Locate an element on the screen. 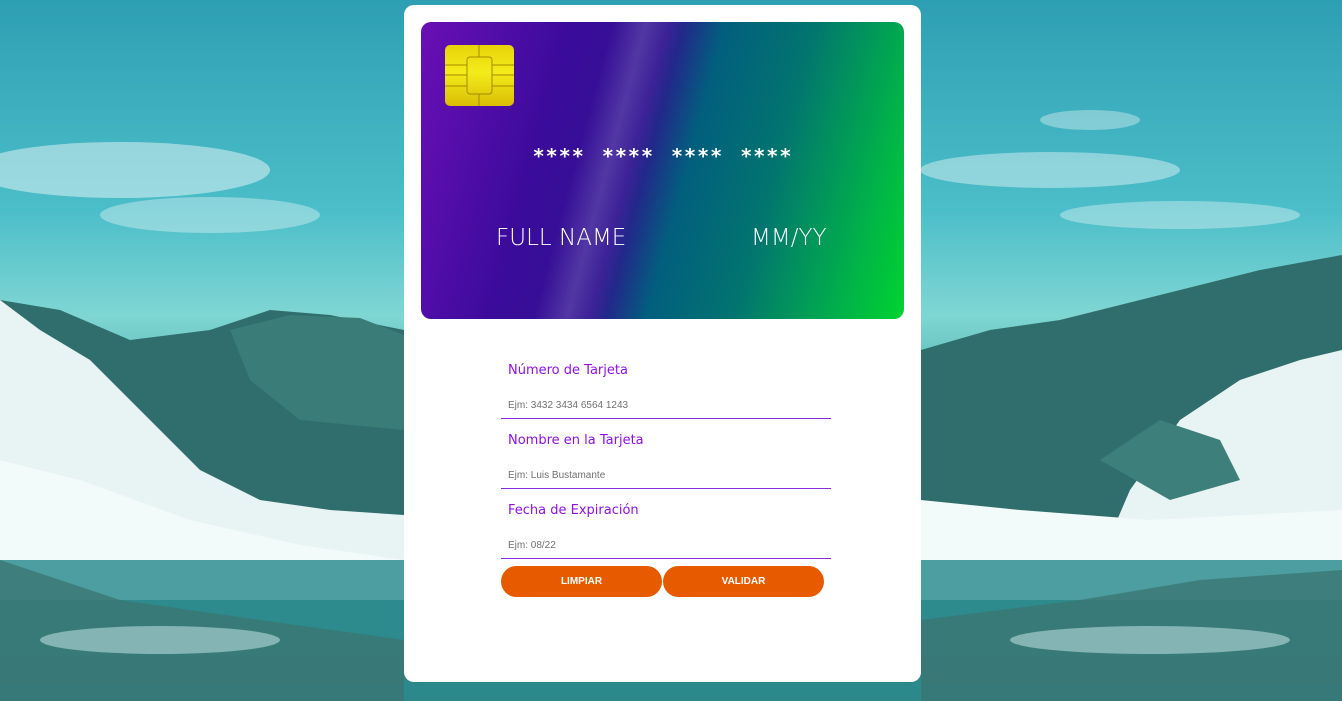 This screenshot has height=701, width=1342. clear-button: LIMPIAR is located at coordinates (581, 581).